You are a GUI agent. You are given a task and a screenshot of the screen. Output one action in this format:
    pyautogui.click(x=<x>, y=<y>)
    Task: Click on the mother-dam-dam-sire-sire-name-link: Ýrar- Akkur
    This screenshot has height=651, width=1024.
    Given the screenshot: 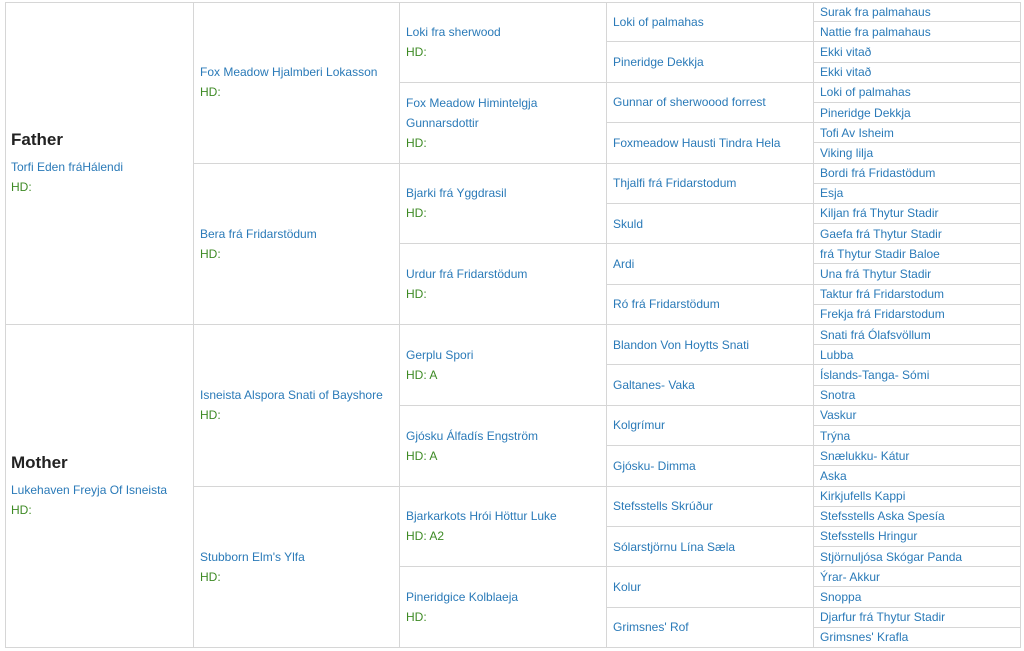 What is the action you would take?
    pyautogui.click(x=917, y=577)
    